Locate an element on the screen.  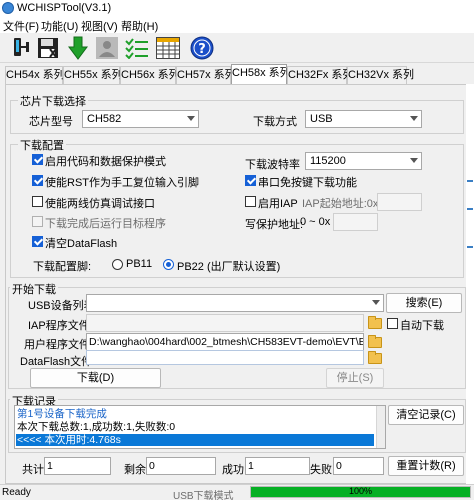
background-strip is located at coordinates (470, 284).